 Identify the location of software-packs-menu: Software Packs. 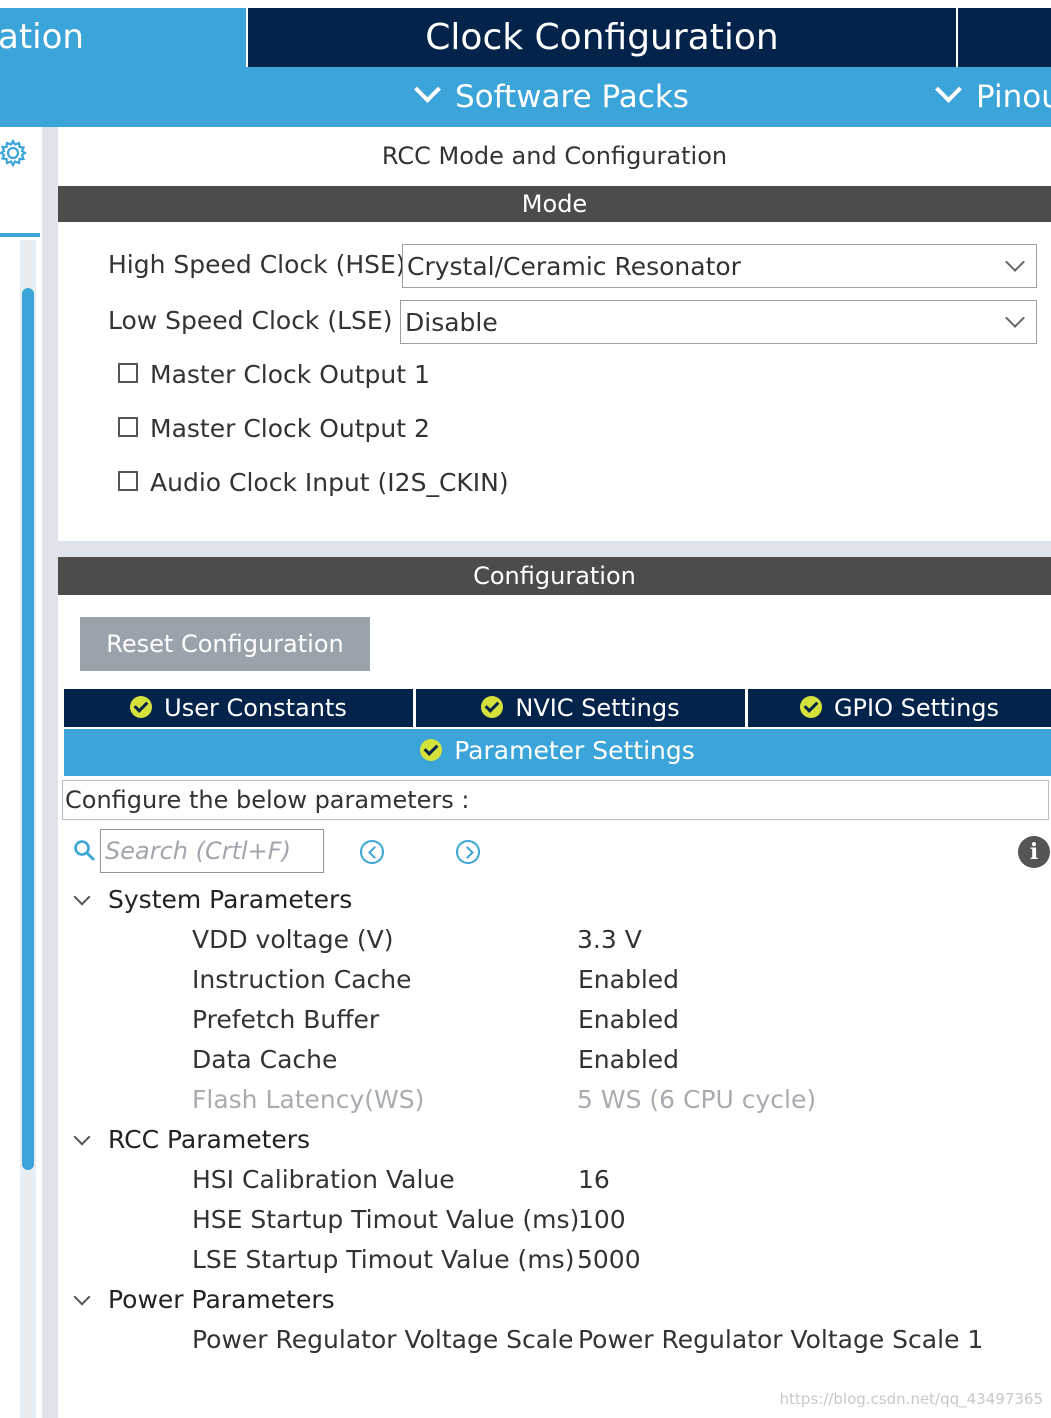
(551, 97).